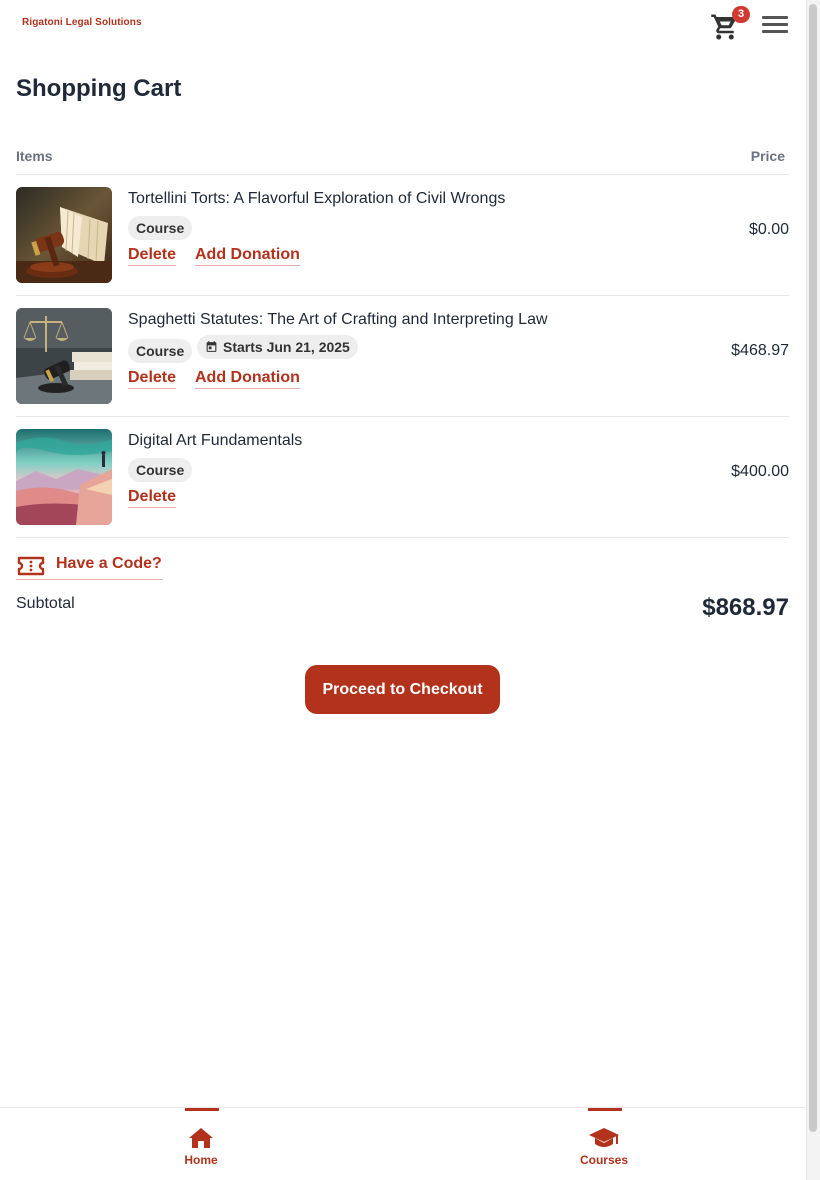  I want to click on item-price: $0.00, so click(768, 229).